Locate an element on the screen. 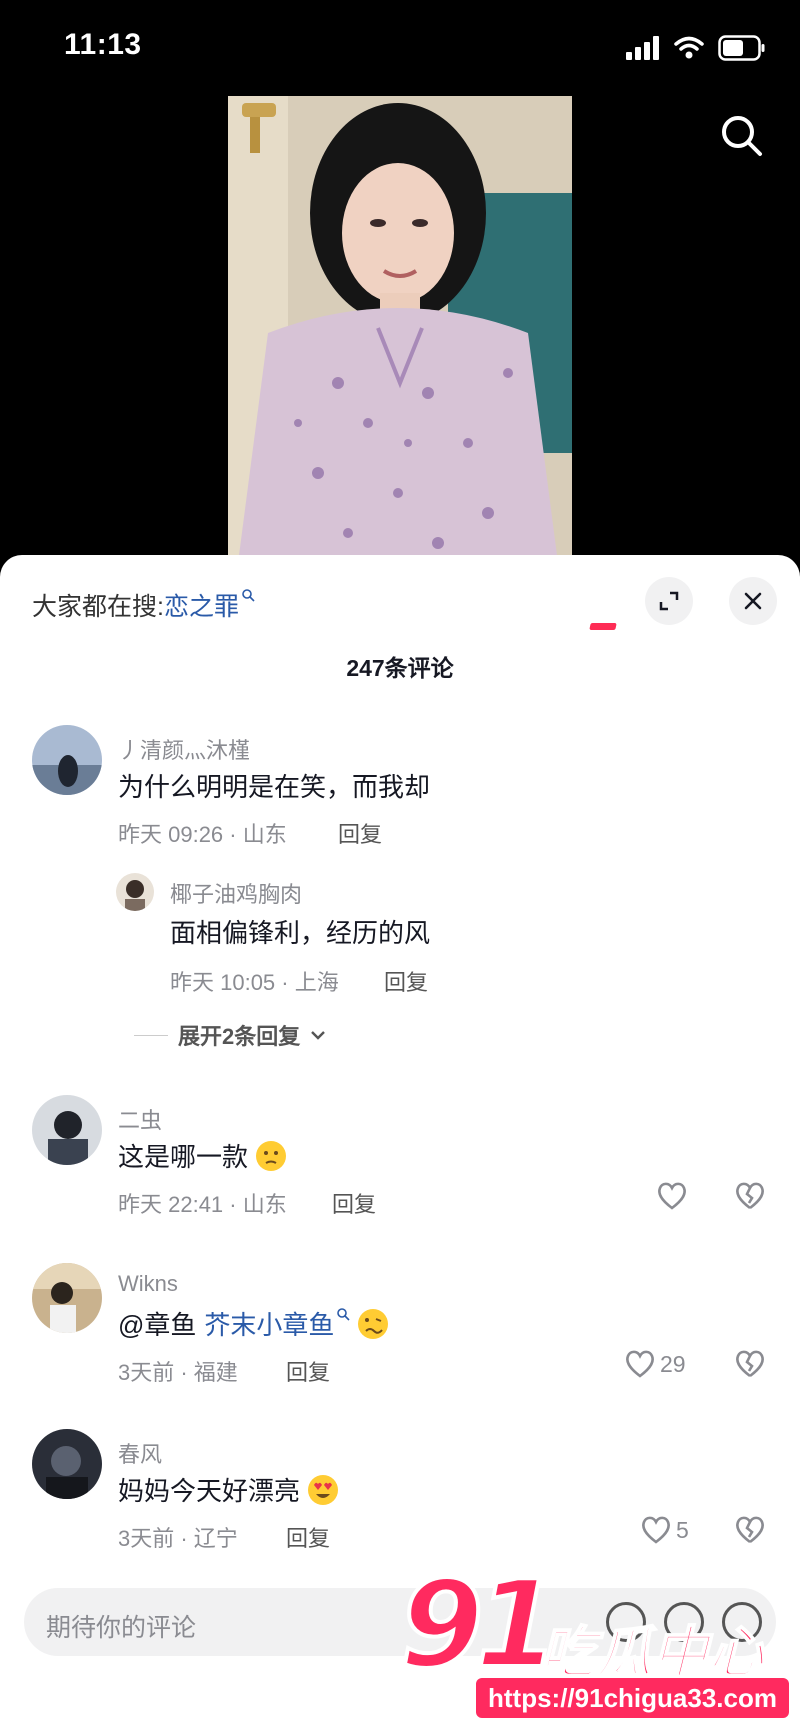 The image size is (800, 1732). close-button is located at coordinates (753, 601).